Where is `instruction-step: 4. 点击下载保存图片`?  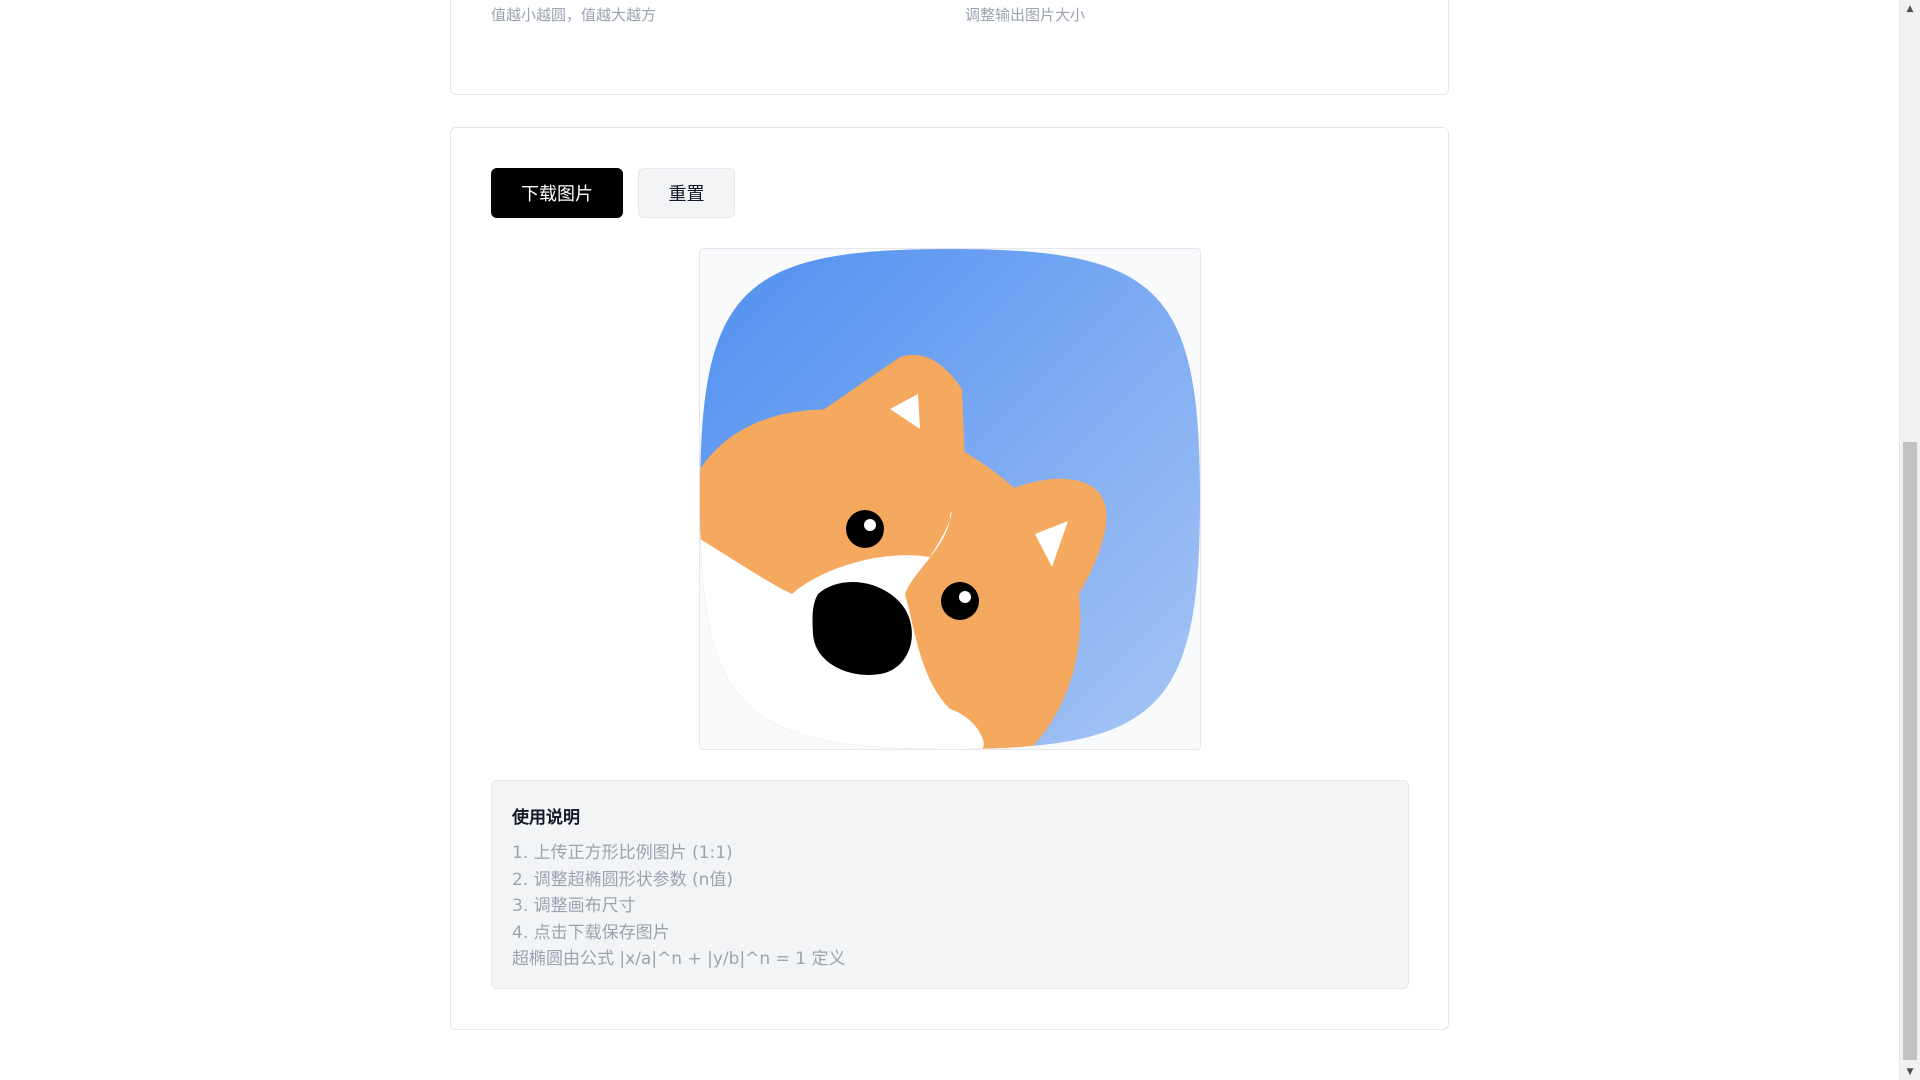
instruction-step: 4. 点击下载保存图片 is located at coordinates (591, 932).